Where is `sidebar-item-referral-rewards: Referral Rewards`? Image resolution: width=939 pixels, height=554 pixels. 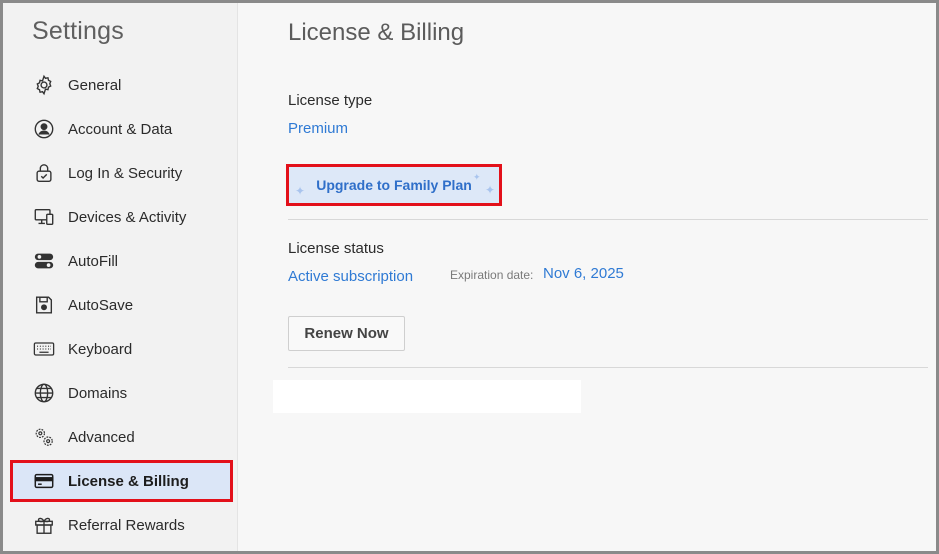
sidebar-item-referral-rewards: Referral Rewards is located at coordinates (120, 525).